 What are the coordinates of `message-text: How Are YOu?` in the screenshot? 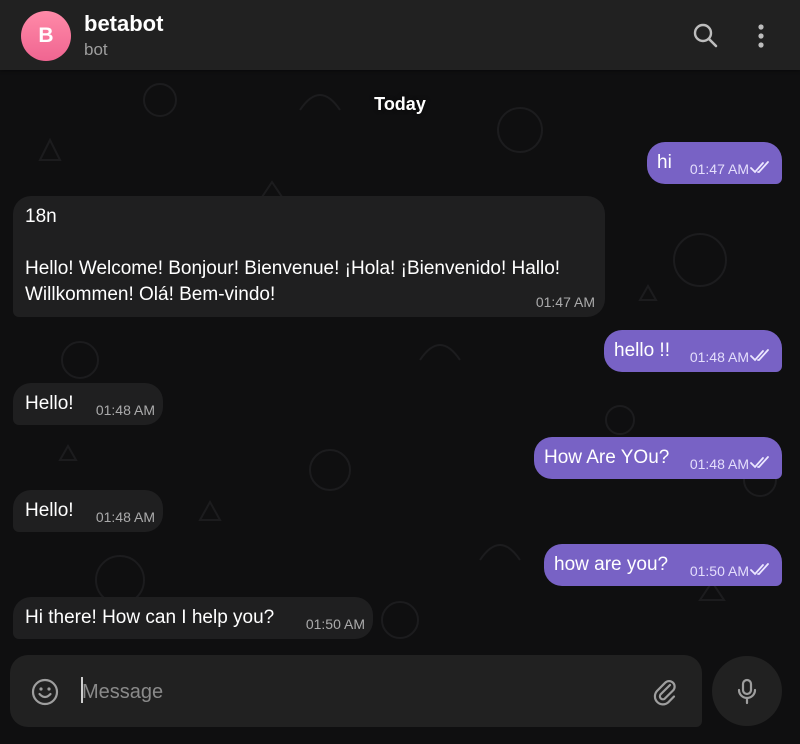 It's located at (607, 457).